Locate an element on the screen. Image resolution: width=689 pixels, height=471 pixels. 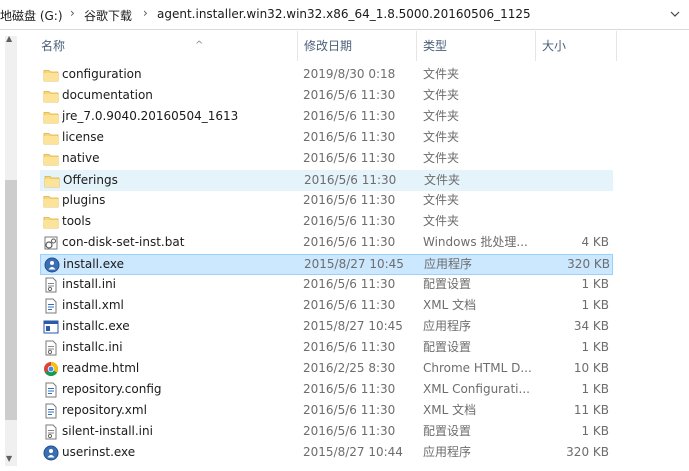
file-row: license 2016/5/6 11:30 文件夹 is located at coordinates (326, 138).